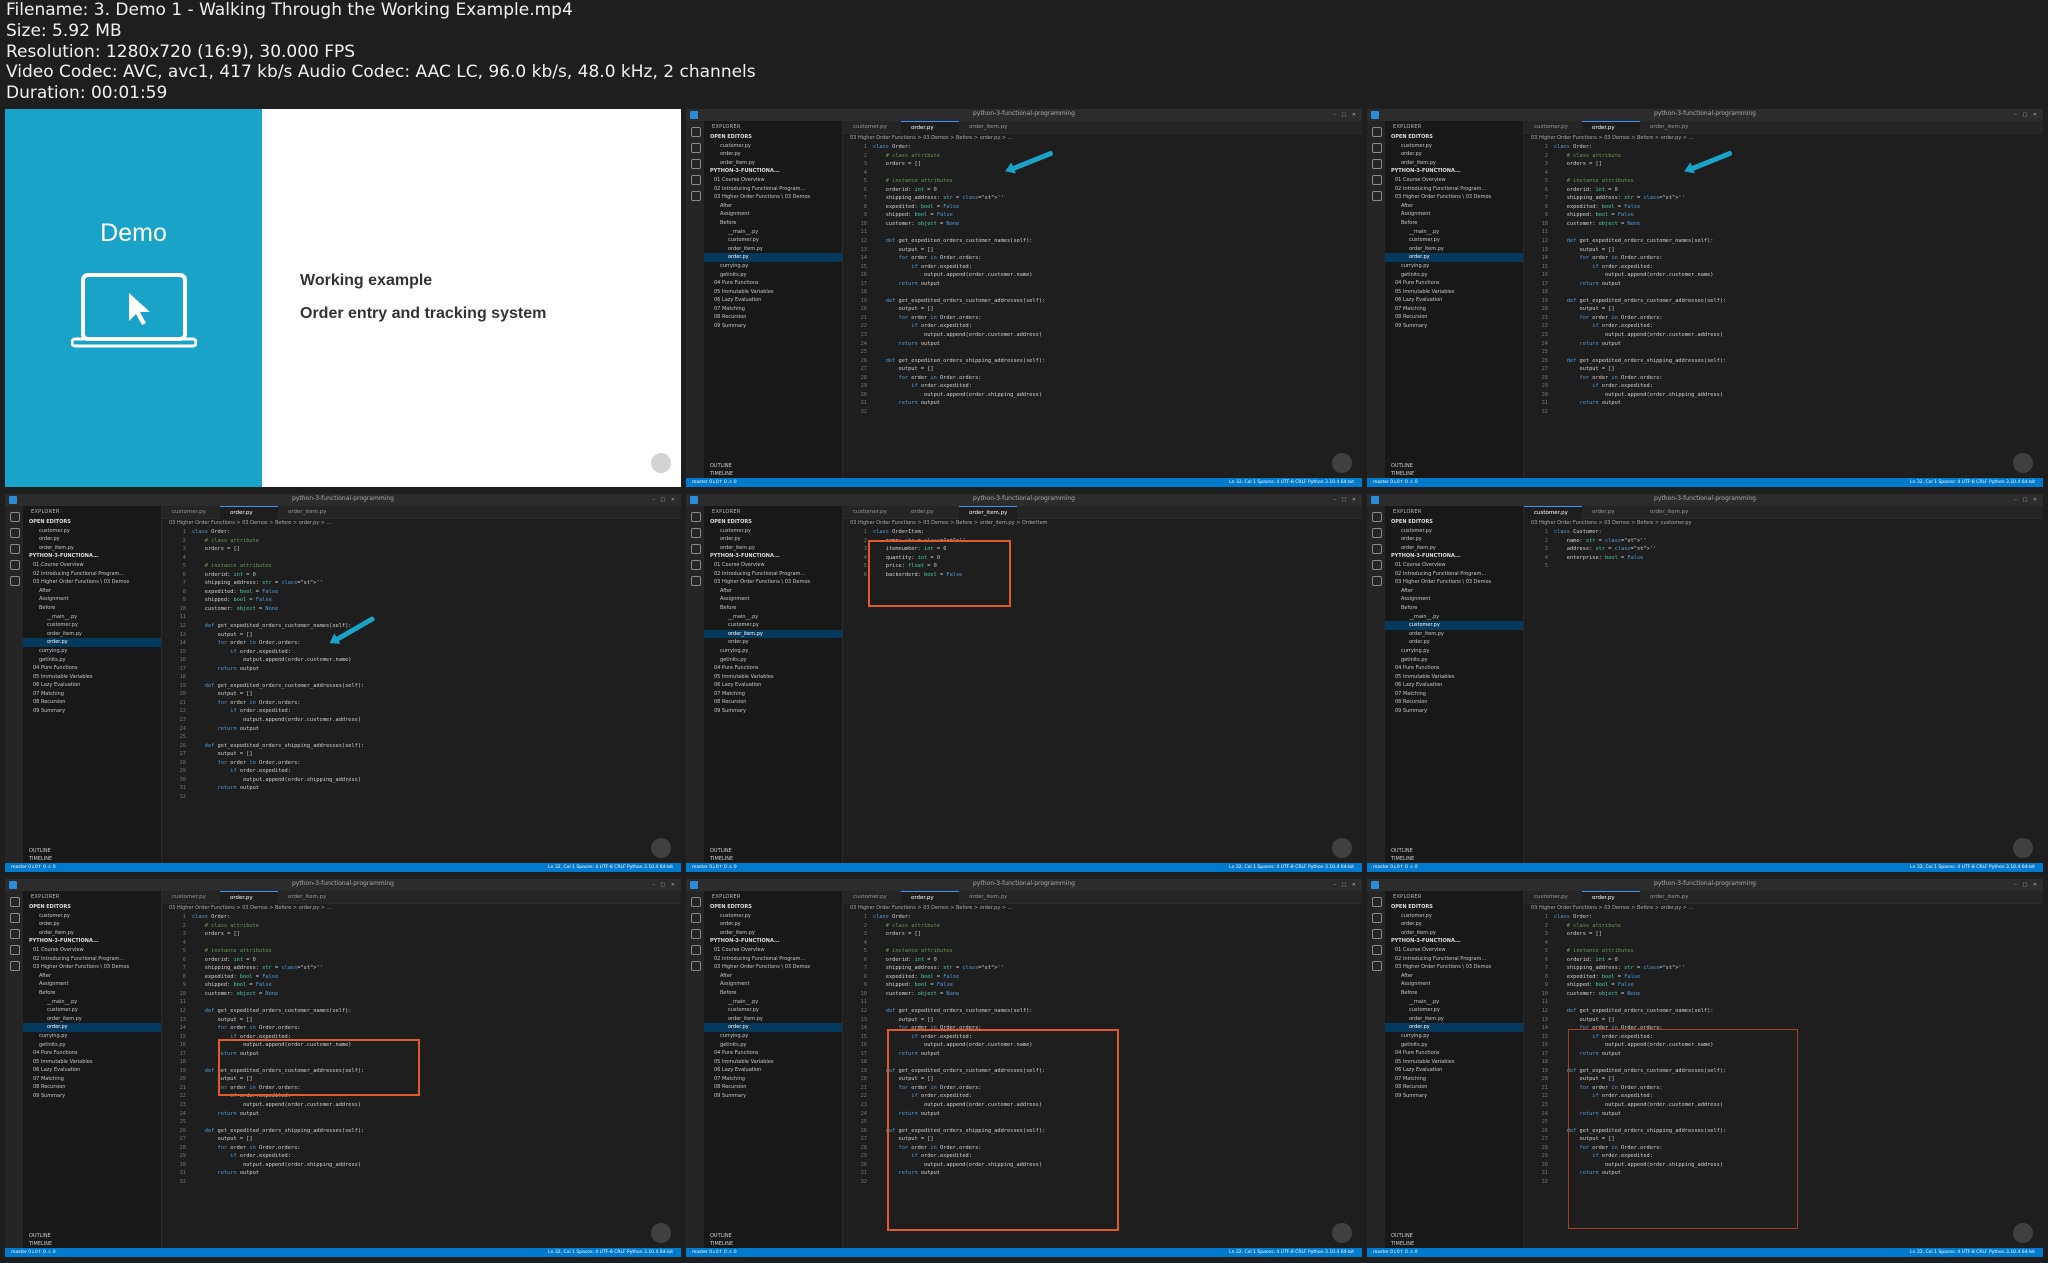 The image size is (2048, 1263). Describe the element at coordinates (1454, 1027) in the screenshot. I see `tree-item: order.py` at that location.